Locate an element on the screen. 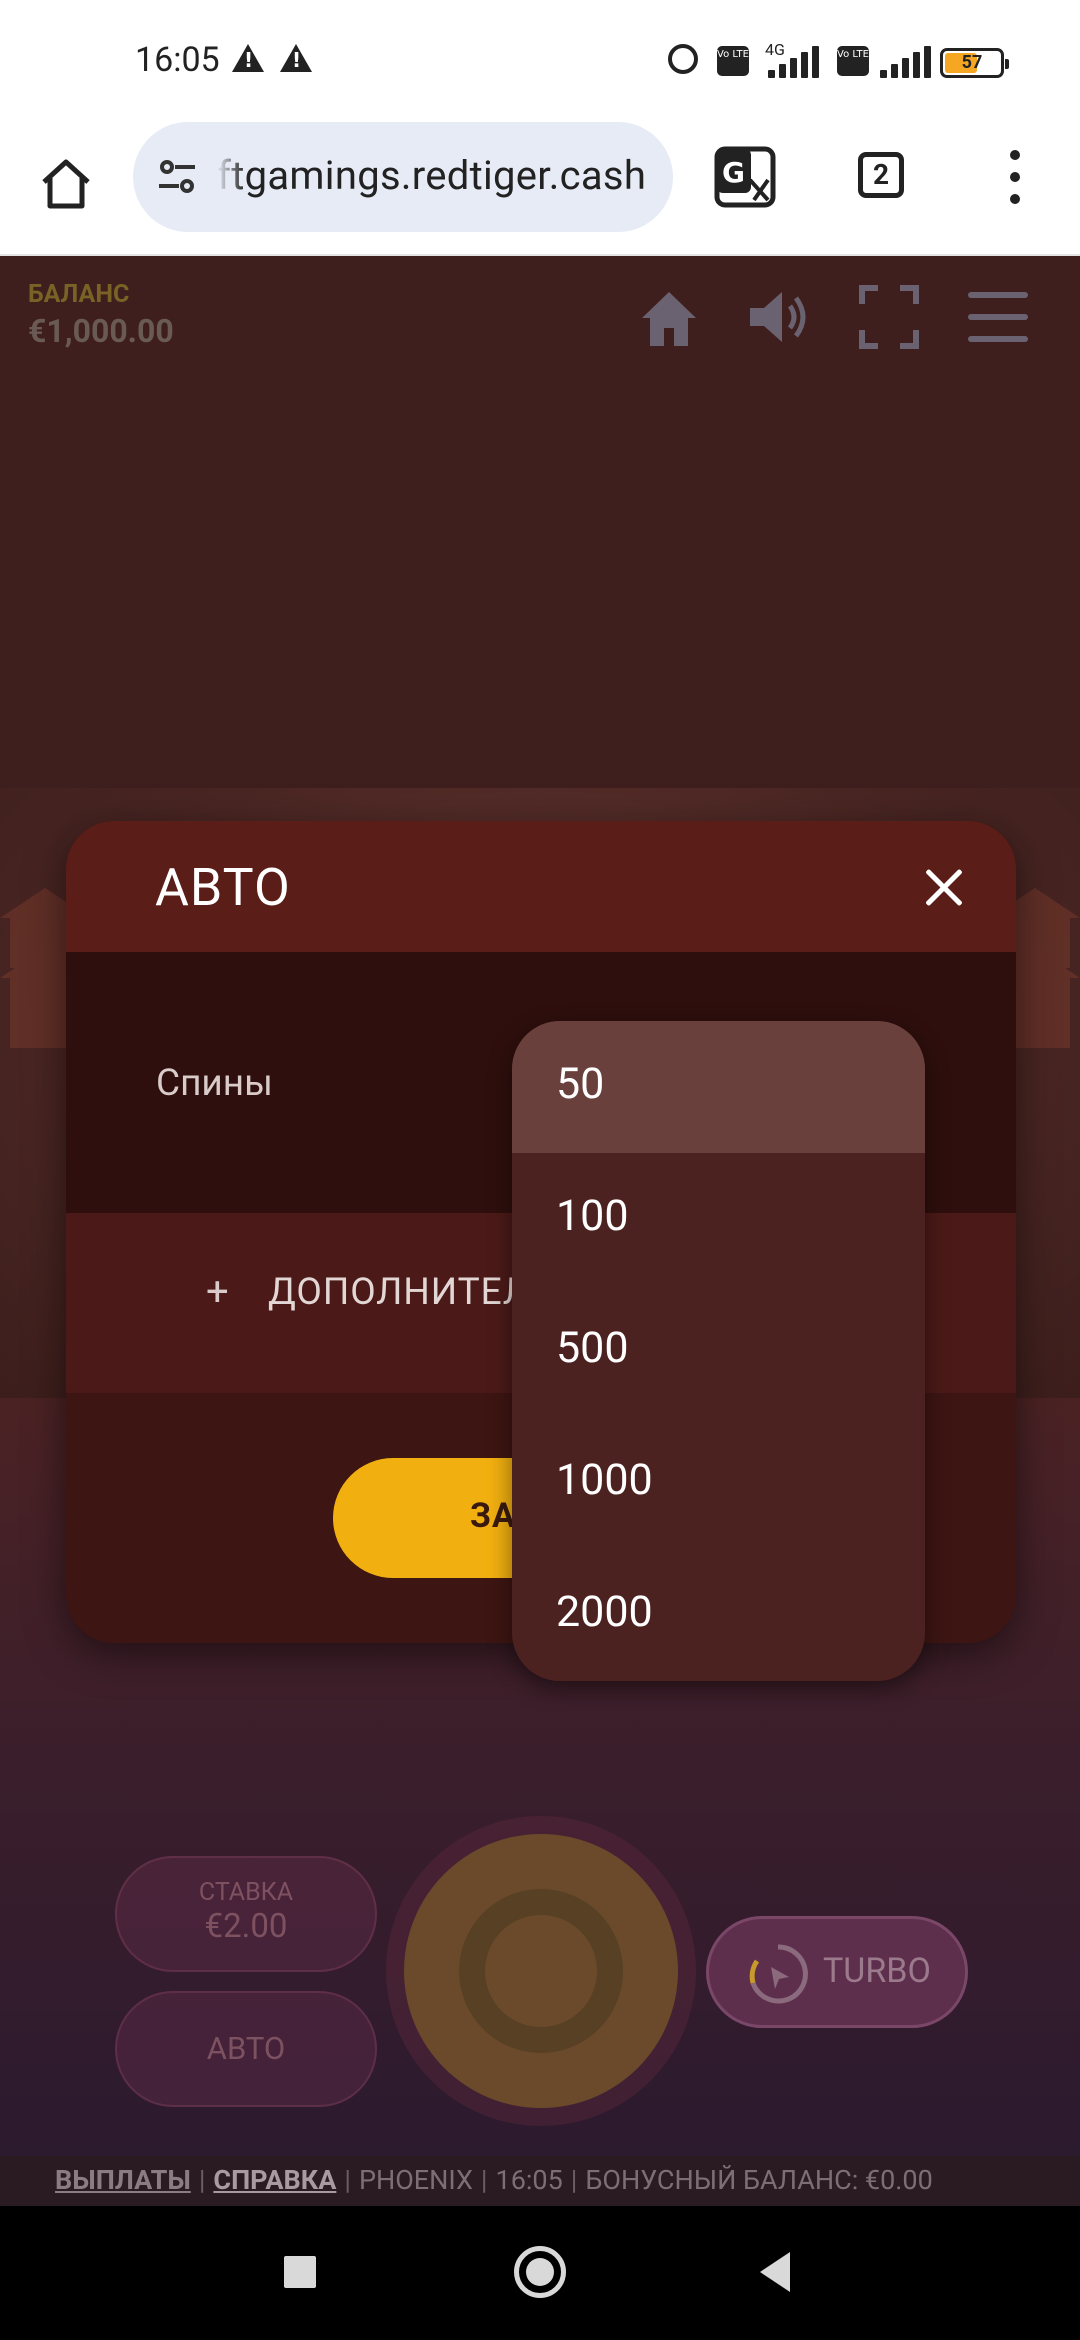 This screenshot has height=2340, width=1080. stake-button: СТАВКА €2.00 is located at coordinates (246, 1914).